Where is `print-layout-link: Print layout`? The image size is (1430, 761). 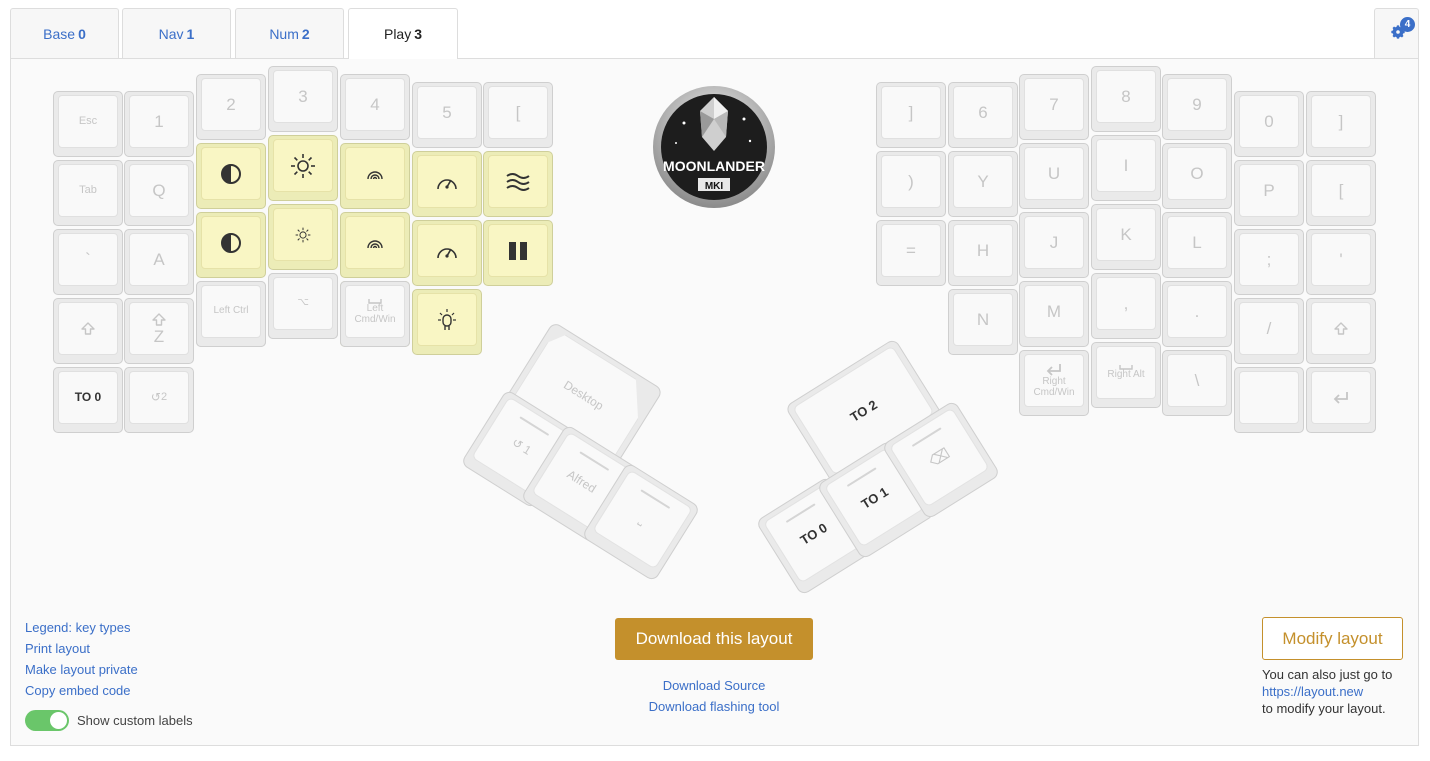 print-layout-link: Print layout is located at coordinates (81, 651).